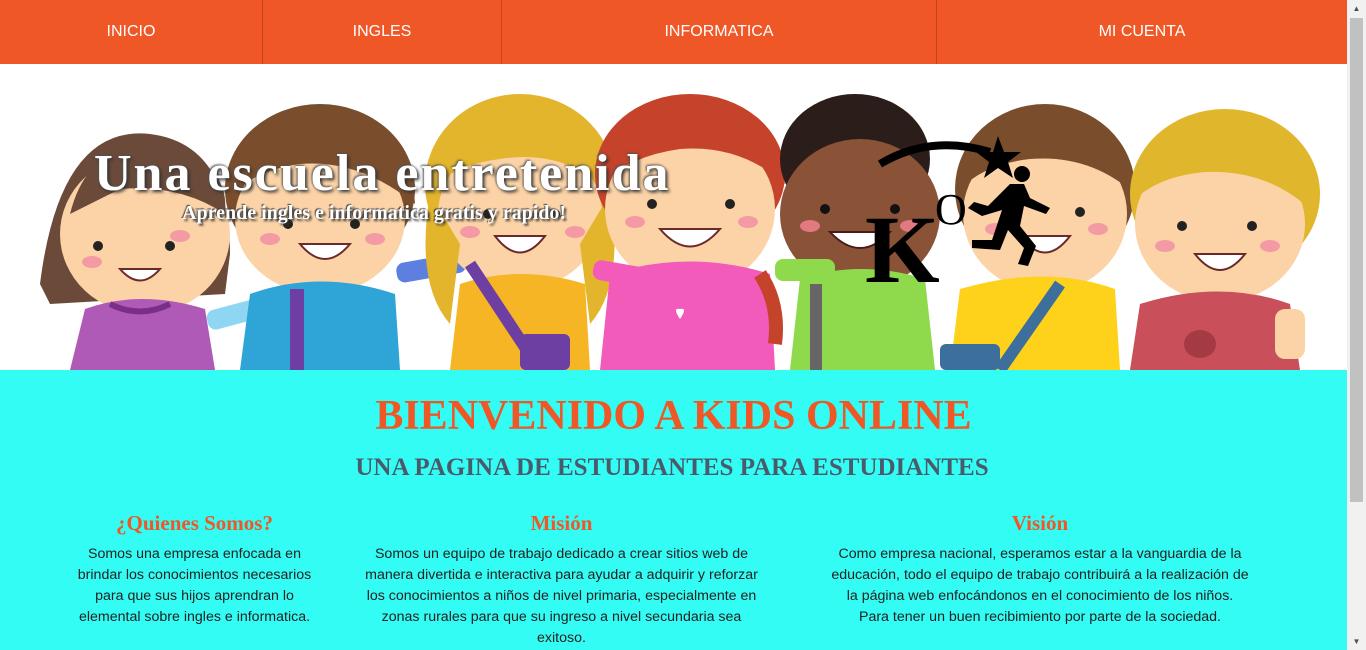 Image resolution: width=1366 pixels, height=650 pixels. I want to click on logo-letter-o: O, so click(951, 209).